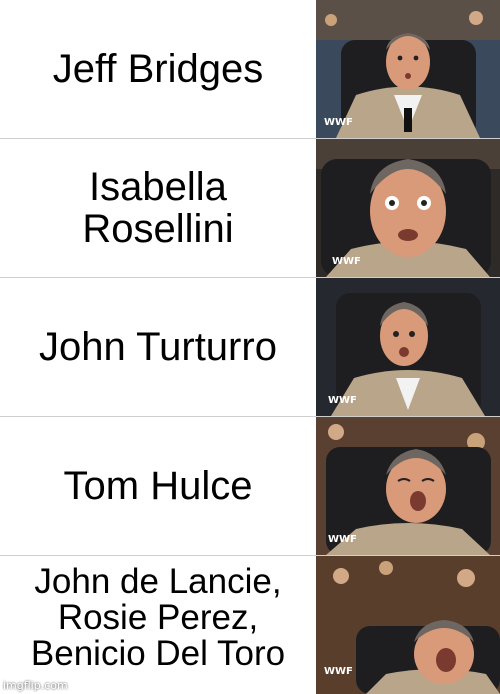 The width and height of the screenshot is (500, 694). I want to click on reaction-panel-5: WWF, so click(408, 625).